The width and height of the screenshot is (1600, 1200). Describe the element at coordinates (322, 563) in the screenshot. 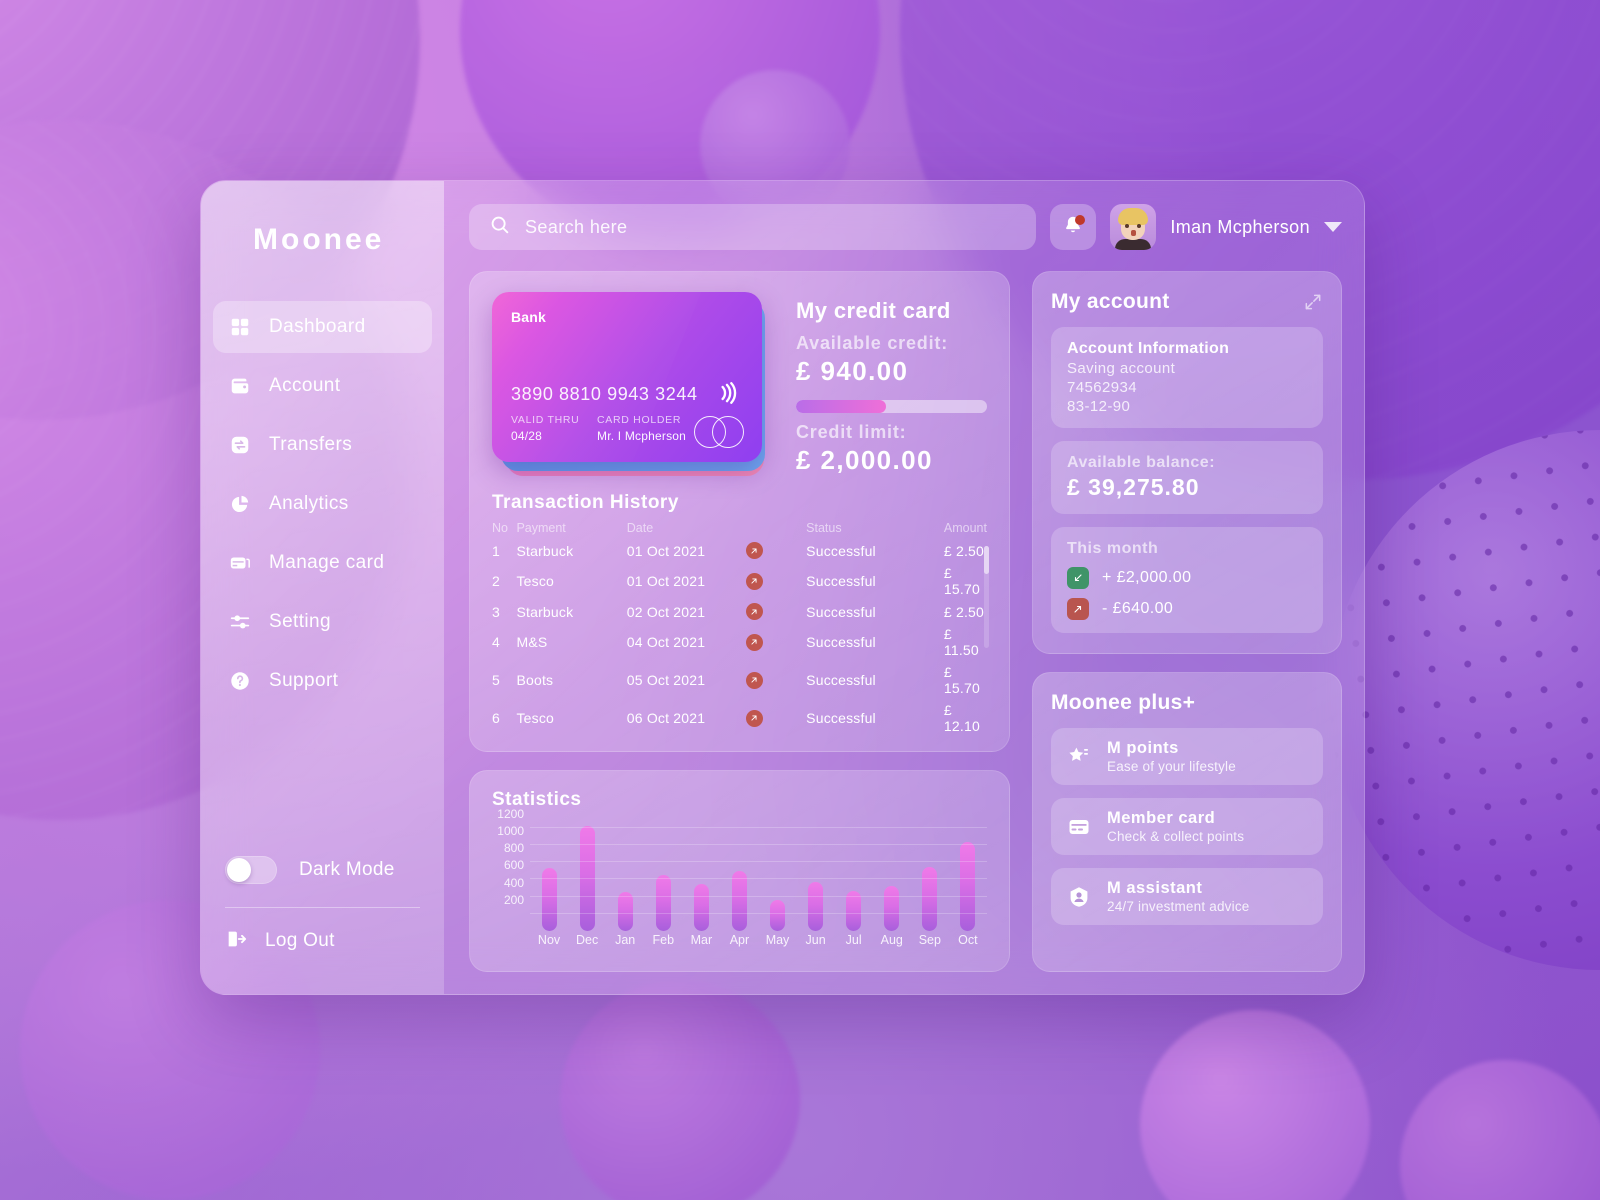

I see `sidebar-item-manage-card: Manage card` at that location.